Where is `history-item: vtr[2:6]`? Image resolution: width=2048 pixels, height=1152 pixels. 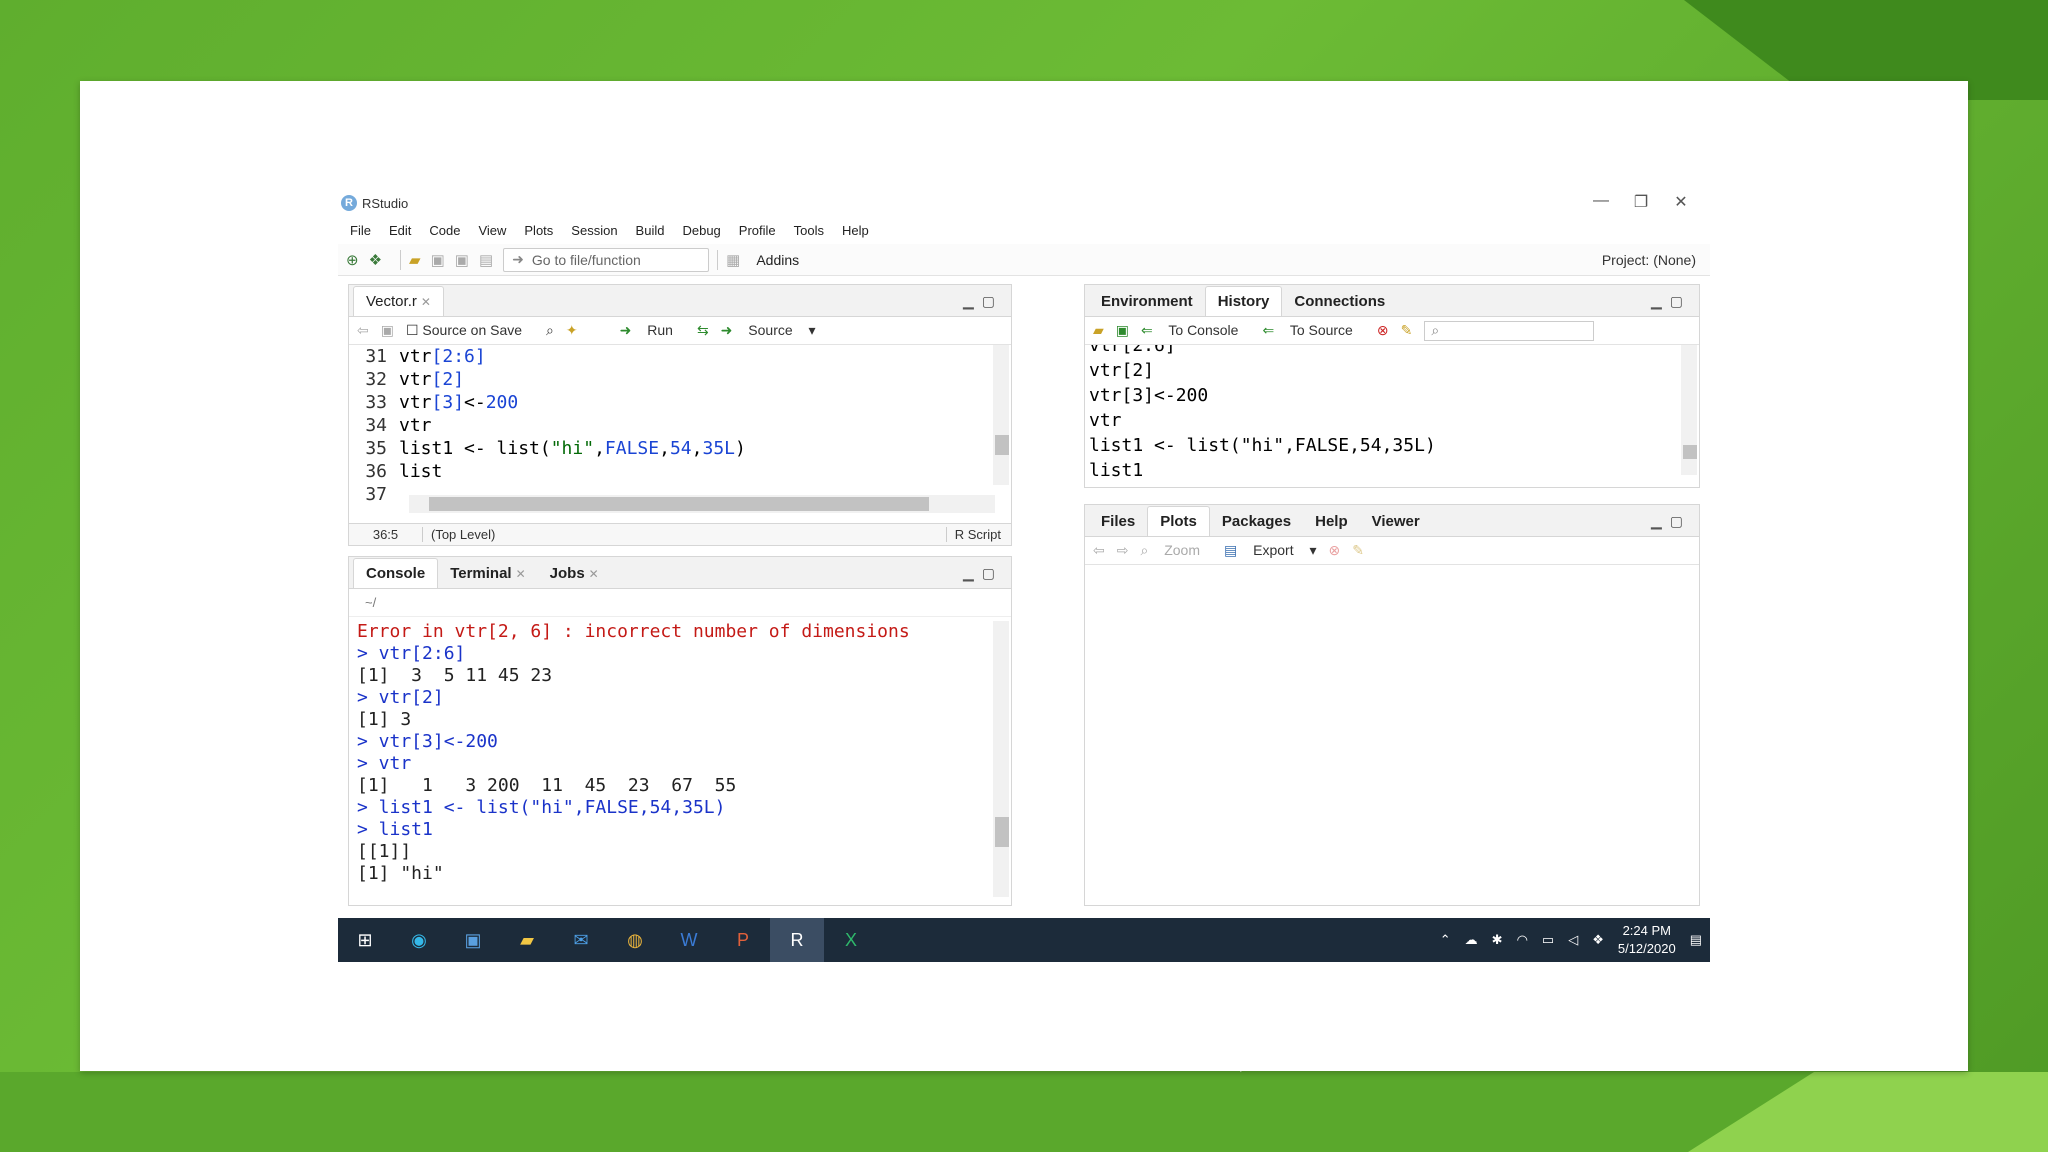
history-item: vtr[2:6] is located at coordinates (1394, 351).